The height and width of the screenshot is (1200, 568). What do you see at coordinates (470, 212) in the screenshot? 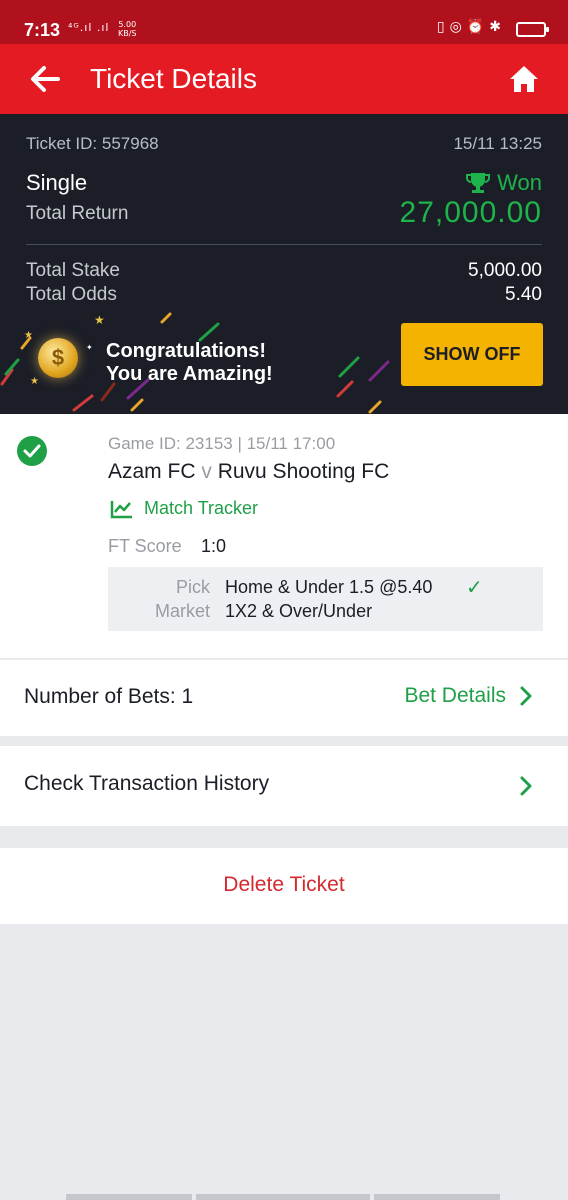
I see `total-return-value: 27,000.00` at bounding box center [470, 212].